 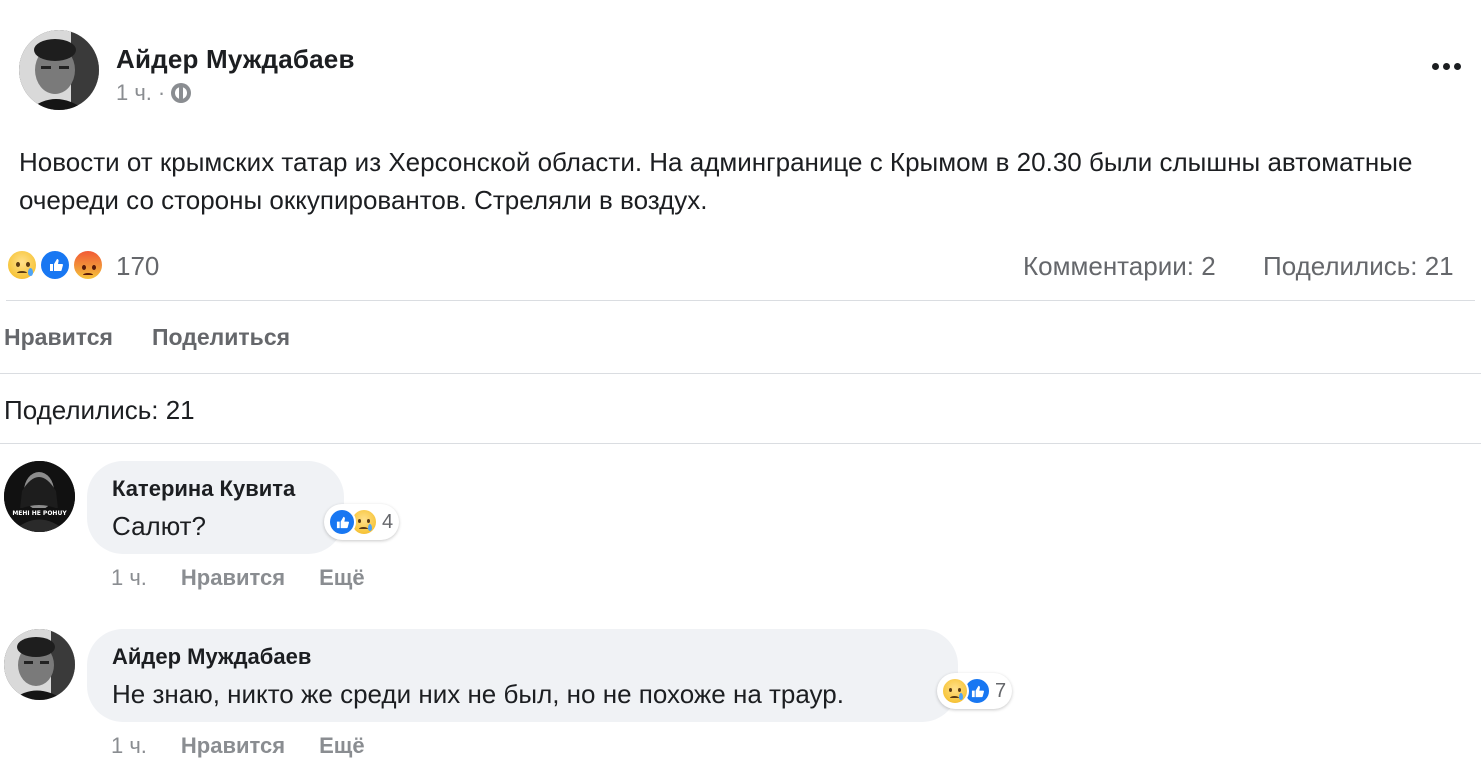 What do you see at coordinates (1446, 66) in the screenshot?
I see `more-dots-icon` at bounding box center [1446, 66].